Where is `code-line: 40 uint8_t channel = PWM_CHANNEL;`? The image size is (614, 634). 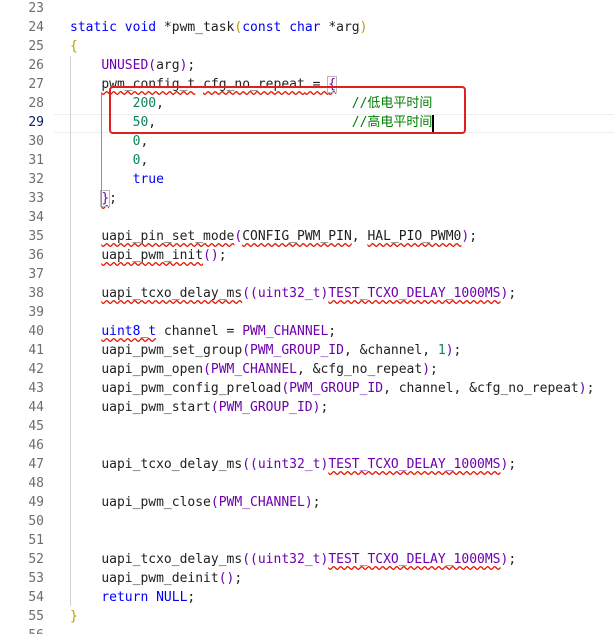
code-line: 40 uint8_t channel = PWM_CHANNEL; is located at coordinates (307, 331).